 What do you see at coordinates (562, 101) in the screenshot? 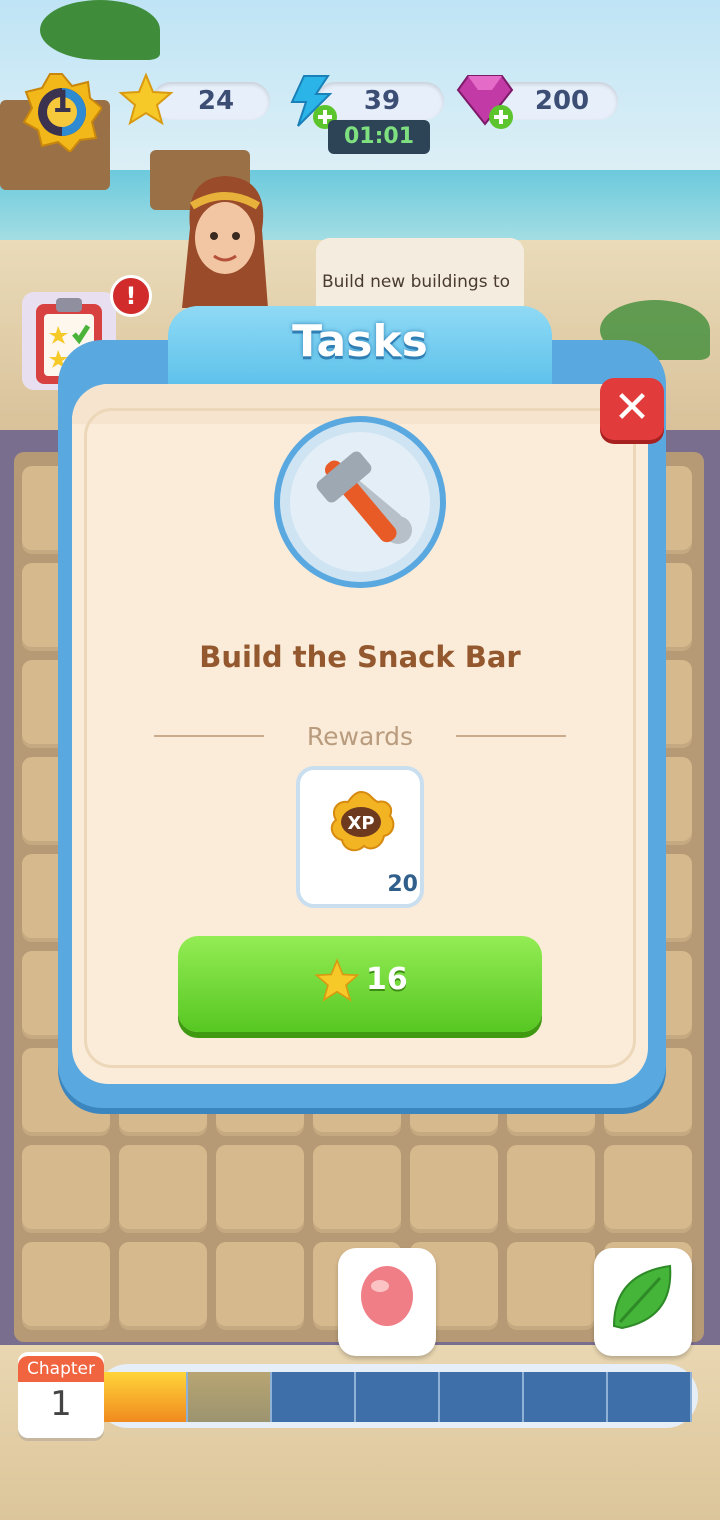
I see `gems-value: 200` at bounding box center [562, 101].